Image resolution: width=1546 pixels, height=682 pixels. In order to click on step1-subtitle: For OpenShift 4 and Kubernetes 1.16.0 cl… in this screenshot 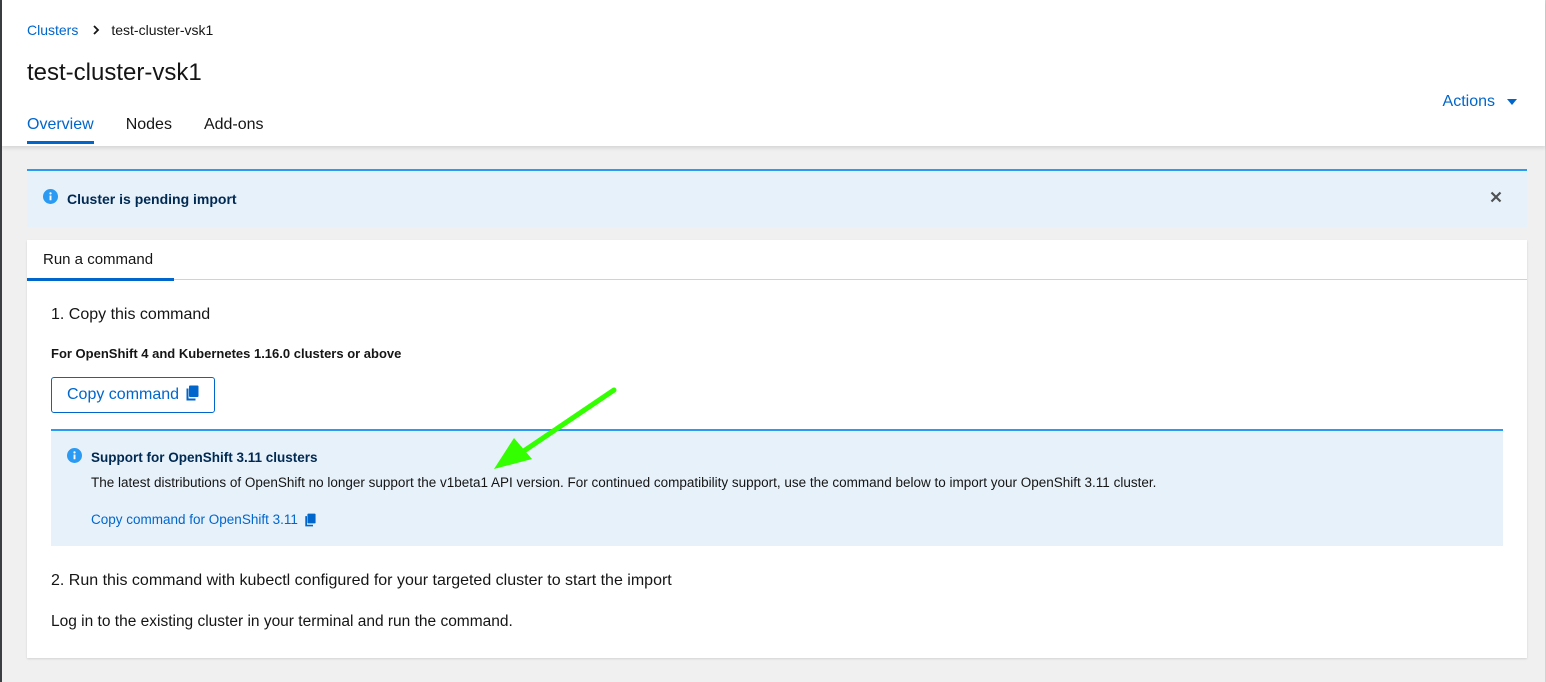, I will do `click(226, 353)`.